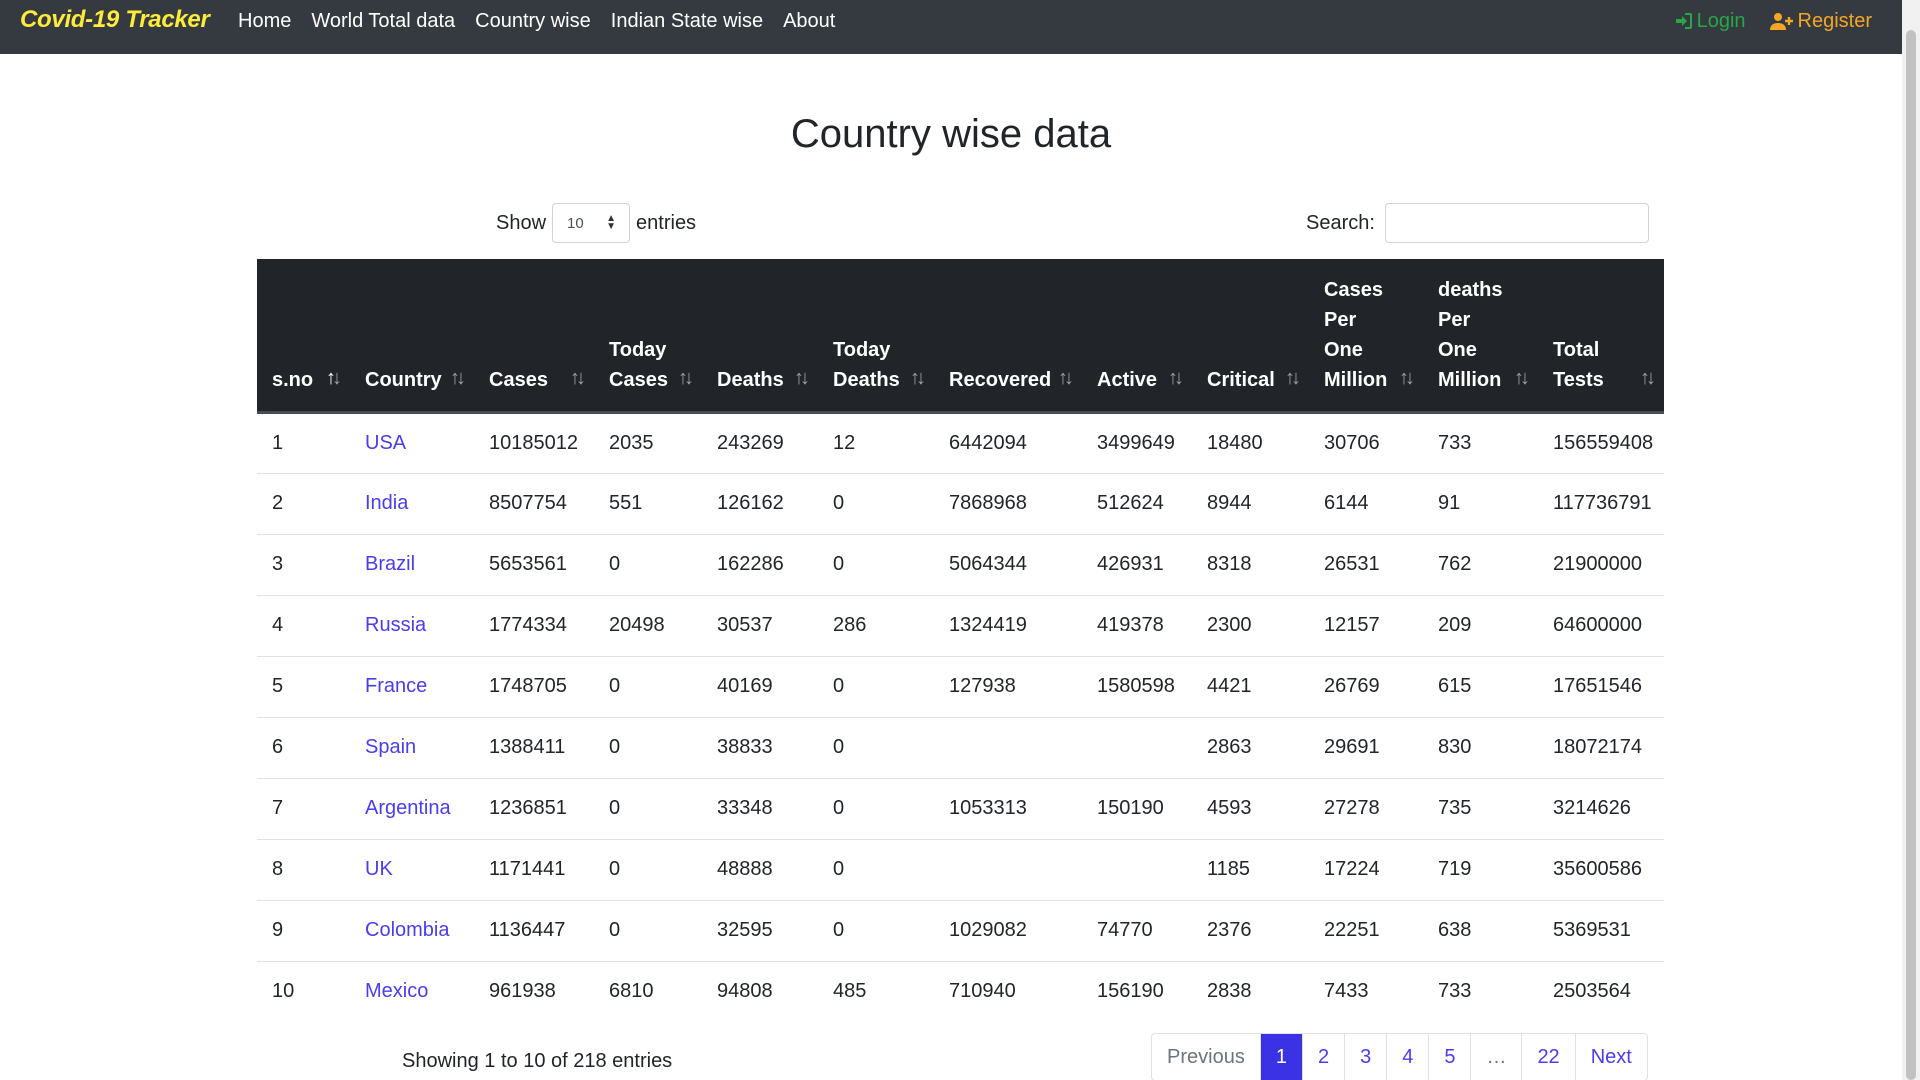  I want to click on cell-today-deaths: 12, so click(876, 443).